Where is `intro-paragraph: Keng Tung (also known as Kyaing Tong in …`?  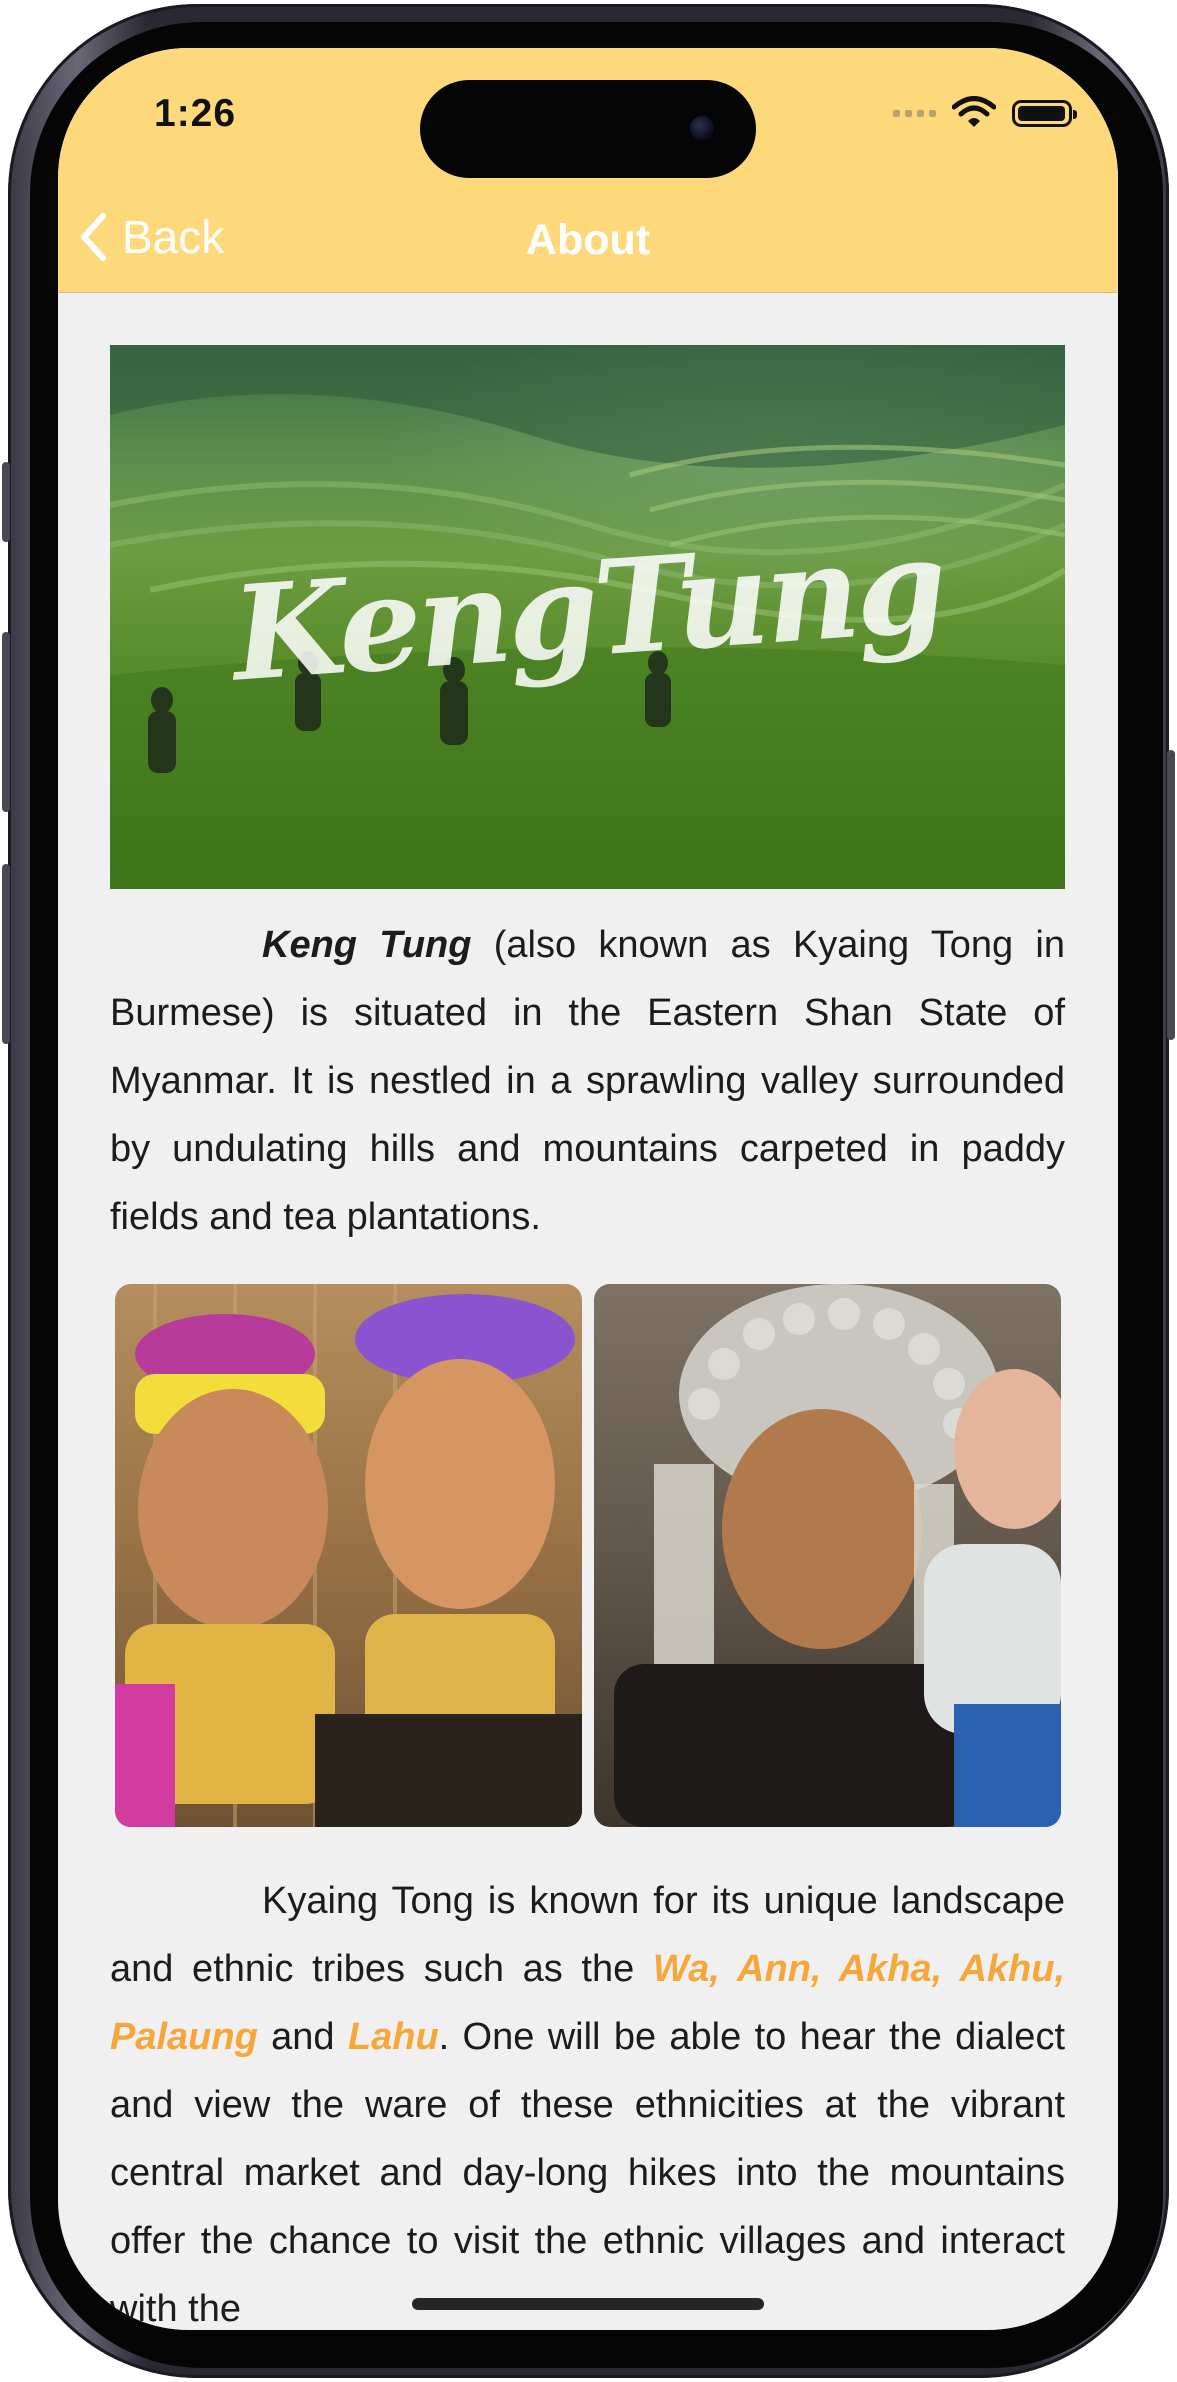
intro-paragraph: Keng Tung (also known as Kyaing Tong in … is located at coordinates (587, 1081).